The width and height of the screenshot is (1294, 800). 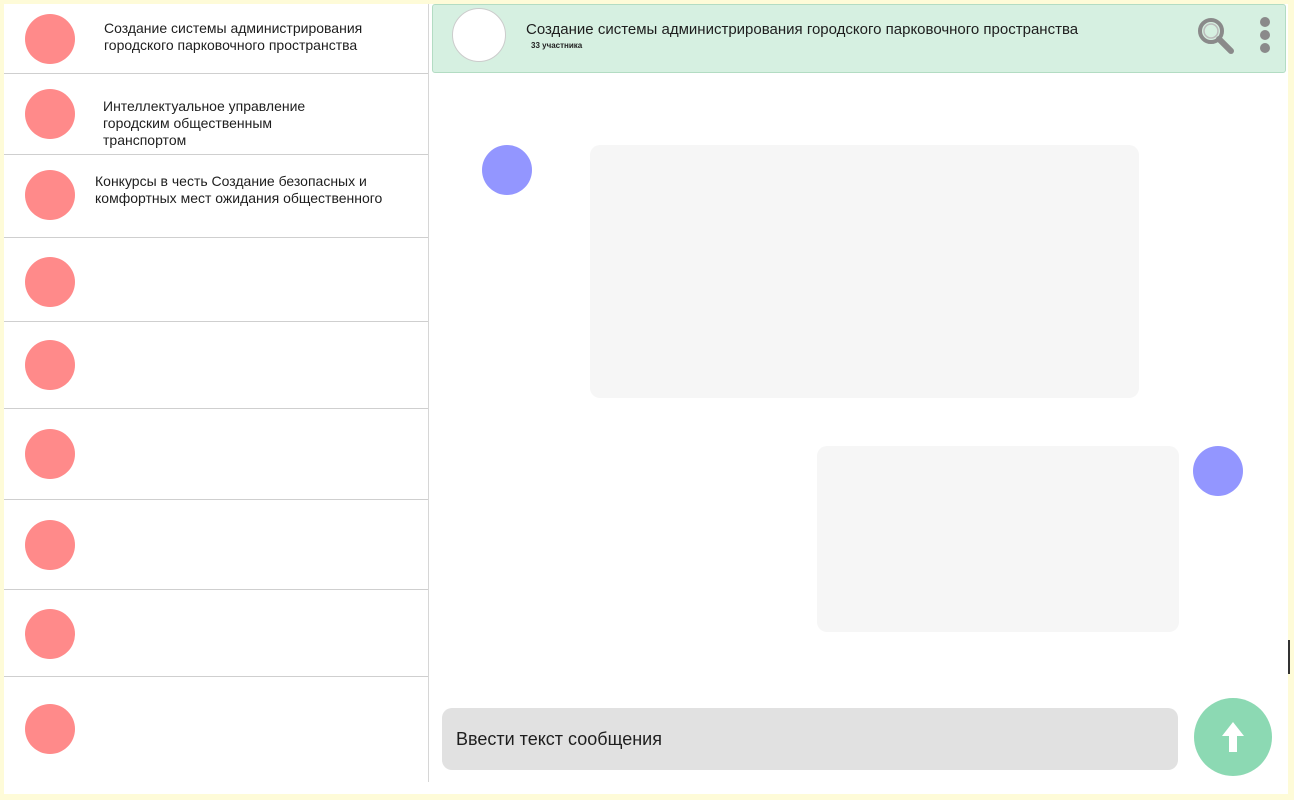 I want to click on arrow-up-icon, so click(x=1233, y=737).